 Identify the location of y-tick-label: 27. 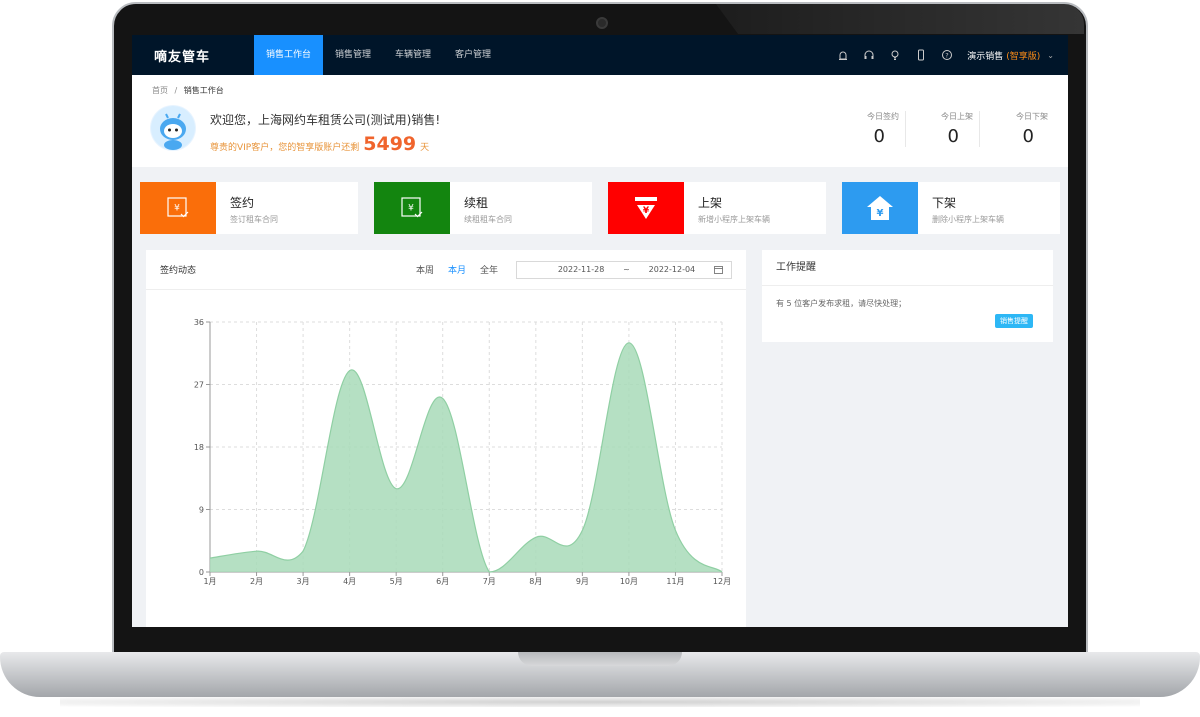
(199, 385).